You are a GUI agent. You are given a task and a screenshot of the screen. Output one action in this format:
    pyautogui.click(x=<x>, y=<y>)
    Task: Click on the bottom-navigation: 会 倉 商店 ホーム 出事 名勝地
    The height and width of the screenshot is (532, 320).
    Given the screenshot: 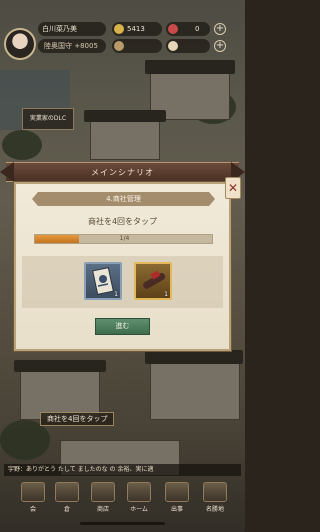 What is the action you would take?
    pyautogui.click(x=122, y=498)
    